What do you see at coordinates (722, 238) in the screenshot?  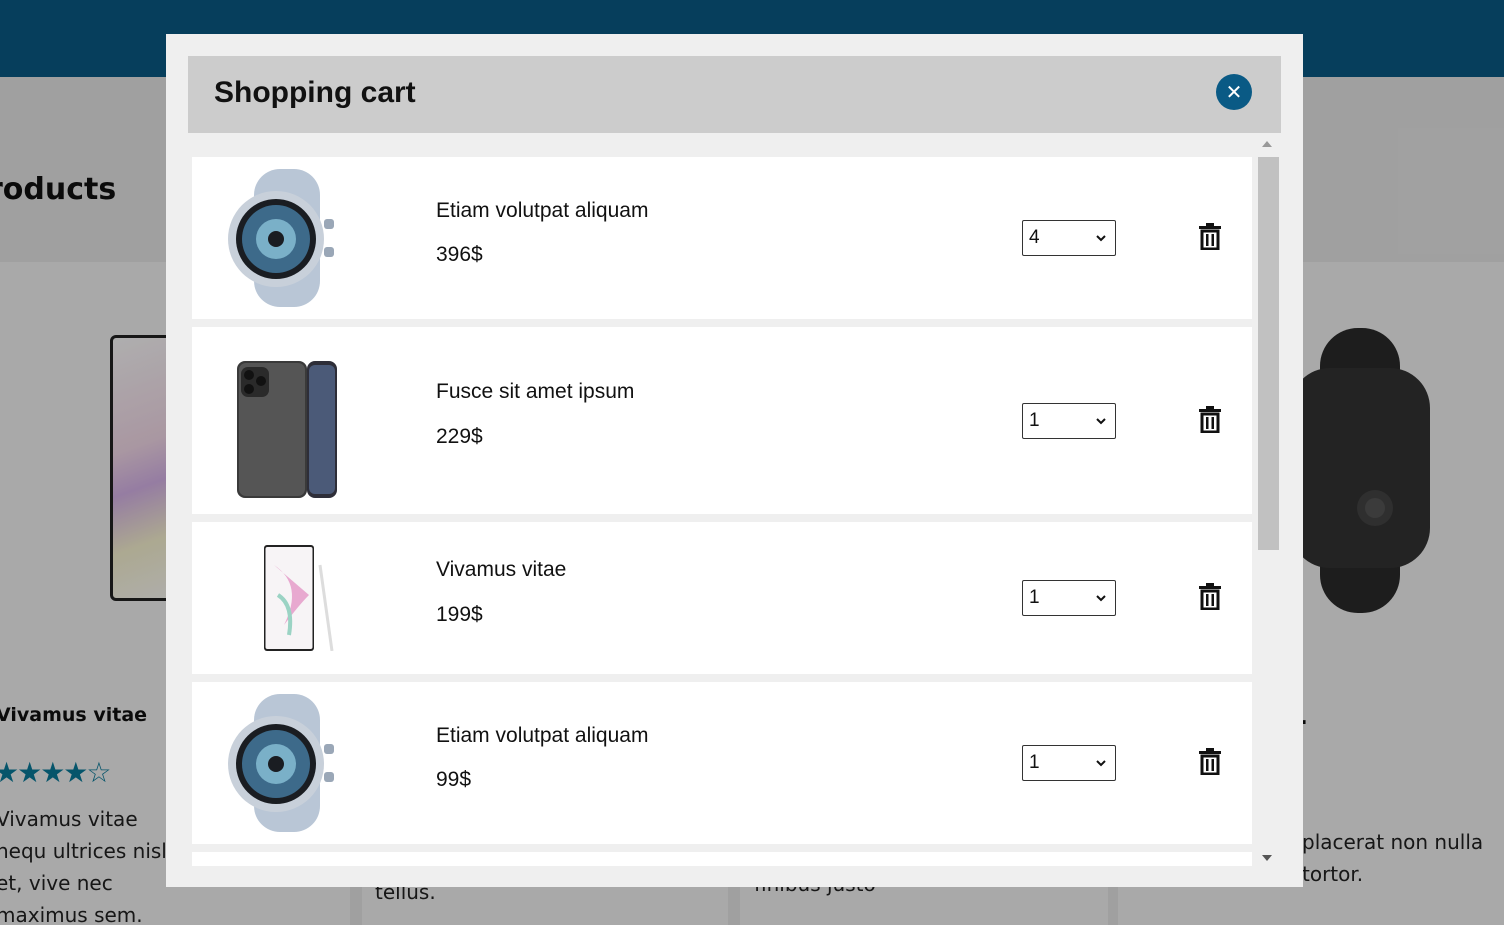 I see `cart-item: Etiam volutpat aliquam 396$ 4` at bounding box center [722, 238].